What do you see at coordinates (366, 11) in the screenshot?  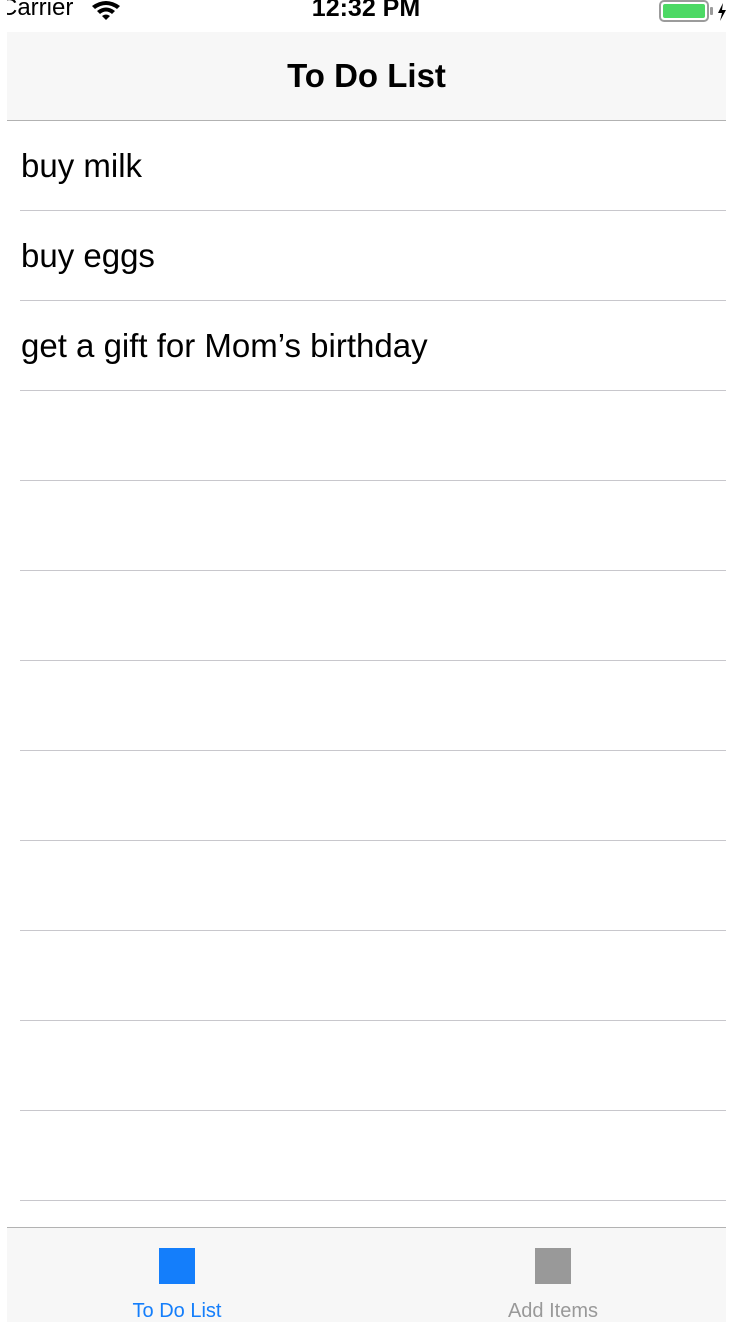 I see `status-time: 12:32 PM` at bounding box center [366, 11].